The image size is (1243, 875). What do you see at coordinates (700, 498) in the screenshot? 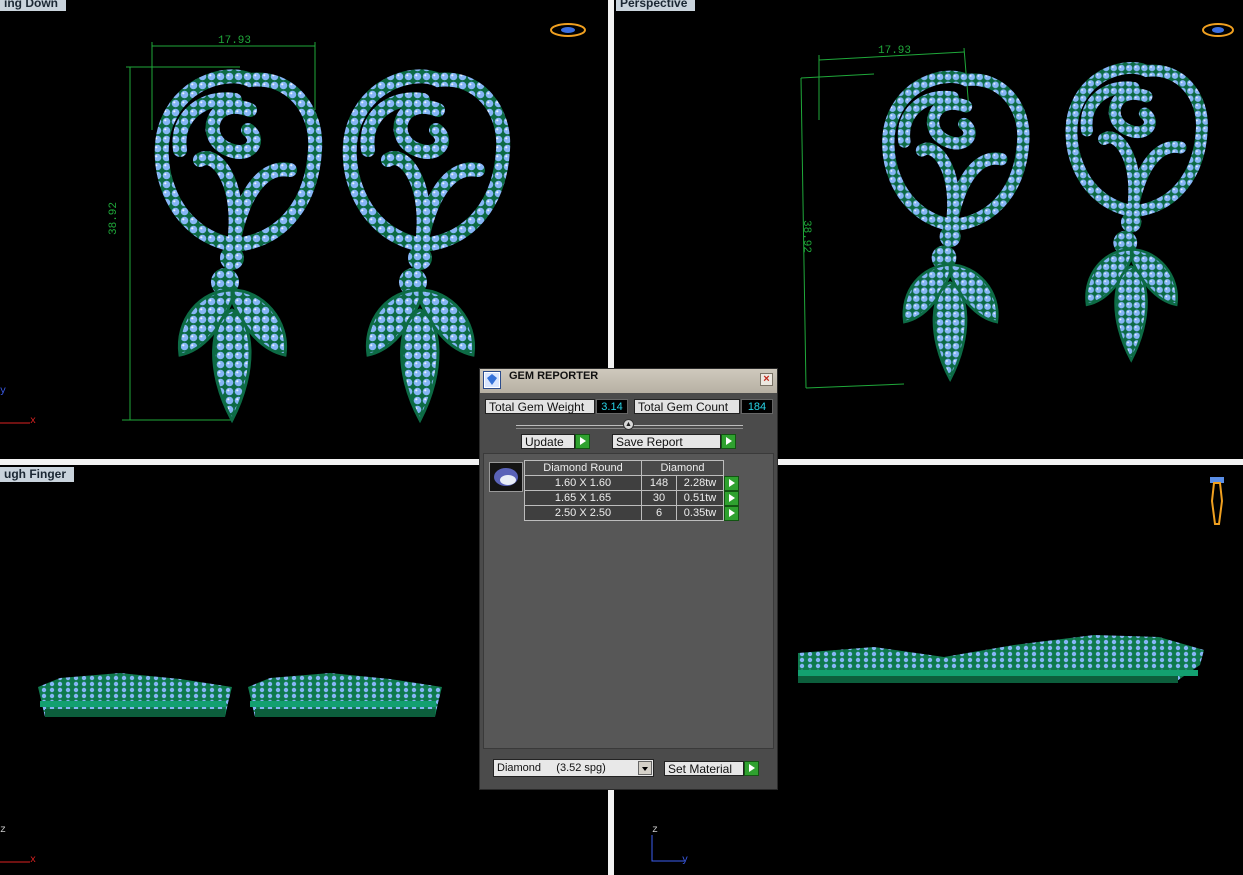
I see `gem-weight: 0.51tw` at bounding box center [700, 498].